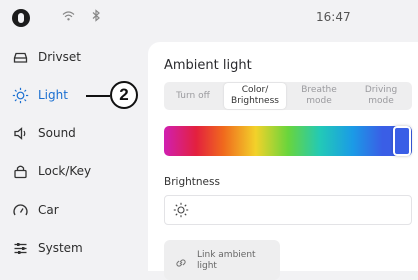 This screenshot has width=418, height=280. What do you see at coordinates (192, 182) in the screenshot?
I see `brightness-label: Brightness` at bounding box center [192, 182].